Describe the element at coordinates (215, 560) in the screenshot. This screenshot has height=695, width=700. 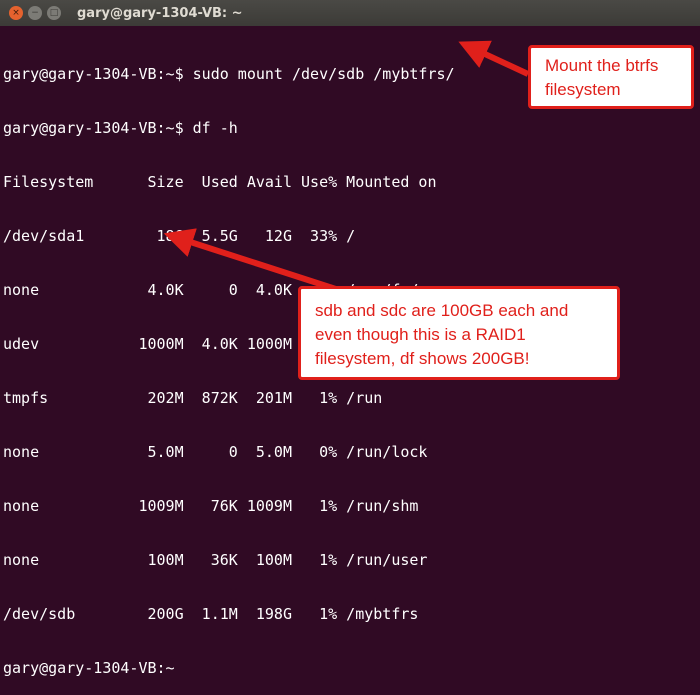
I see `terminal-line: none 100M 36K 100M 1% /run/user` at that location.